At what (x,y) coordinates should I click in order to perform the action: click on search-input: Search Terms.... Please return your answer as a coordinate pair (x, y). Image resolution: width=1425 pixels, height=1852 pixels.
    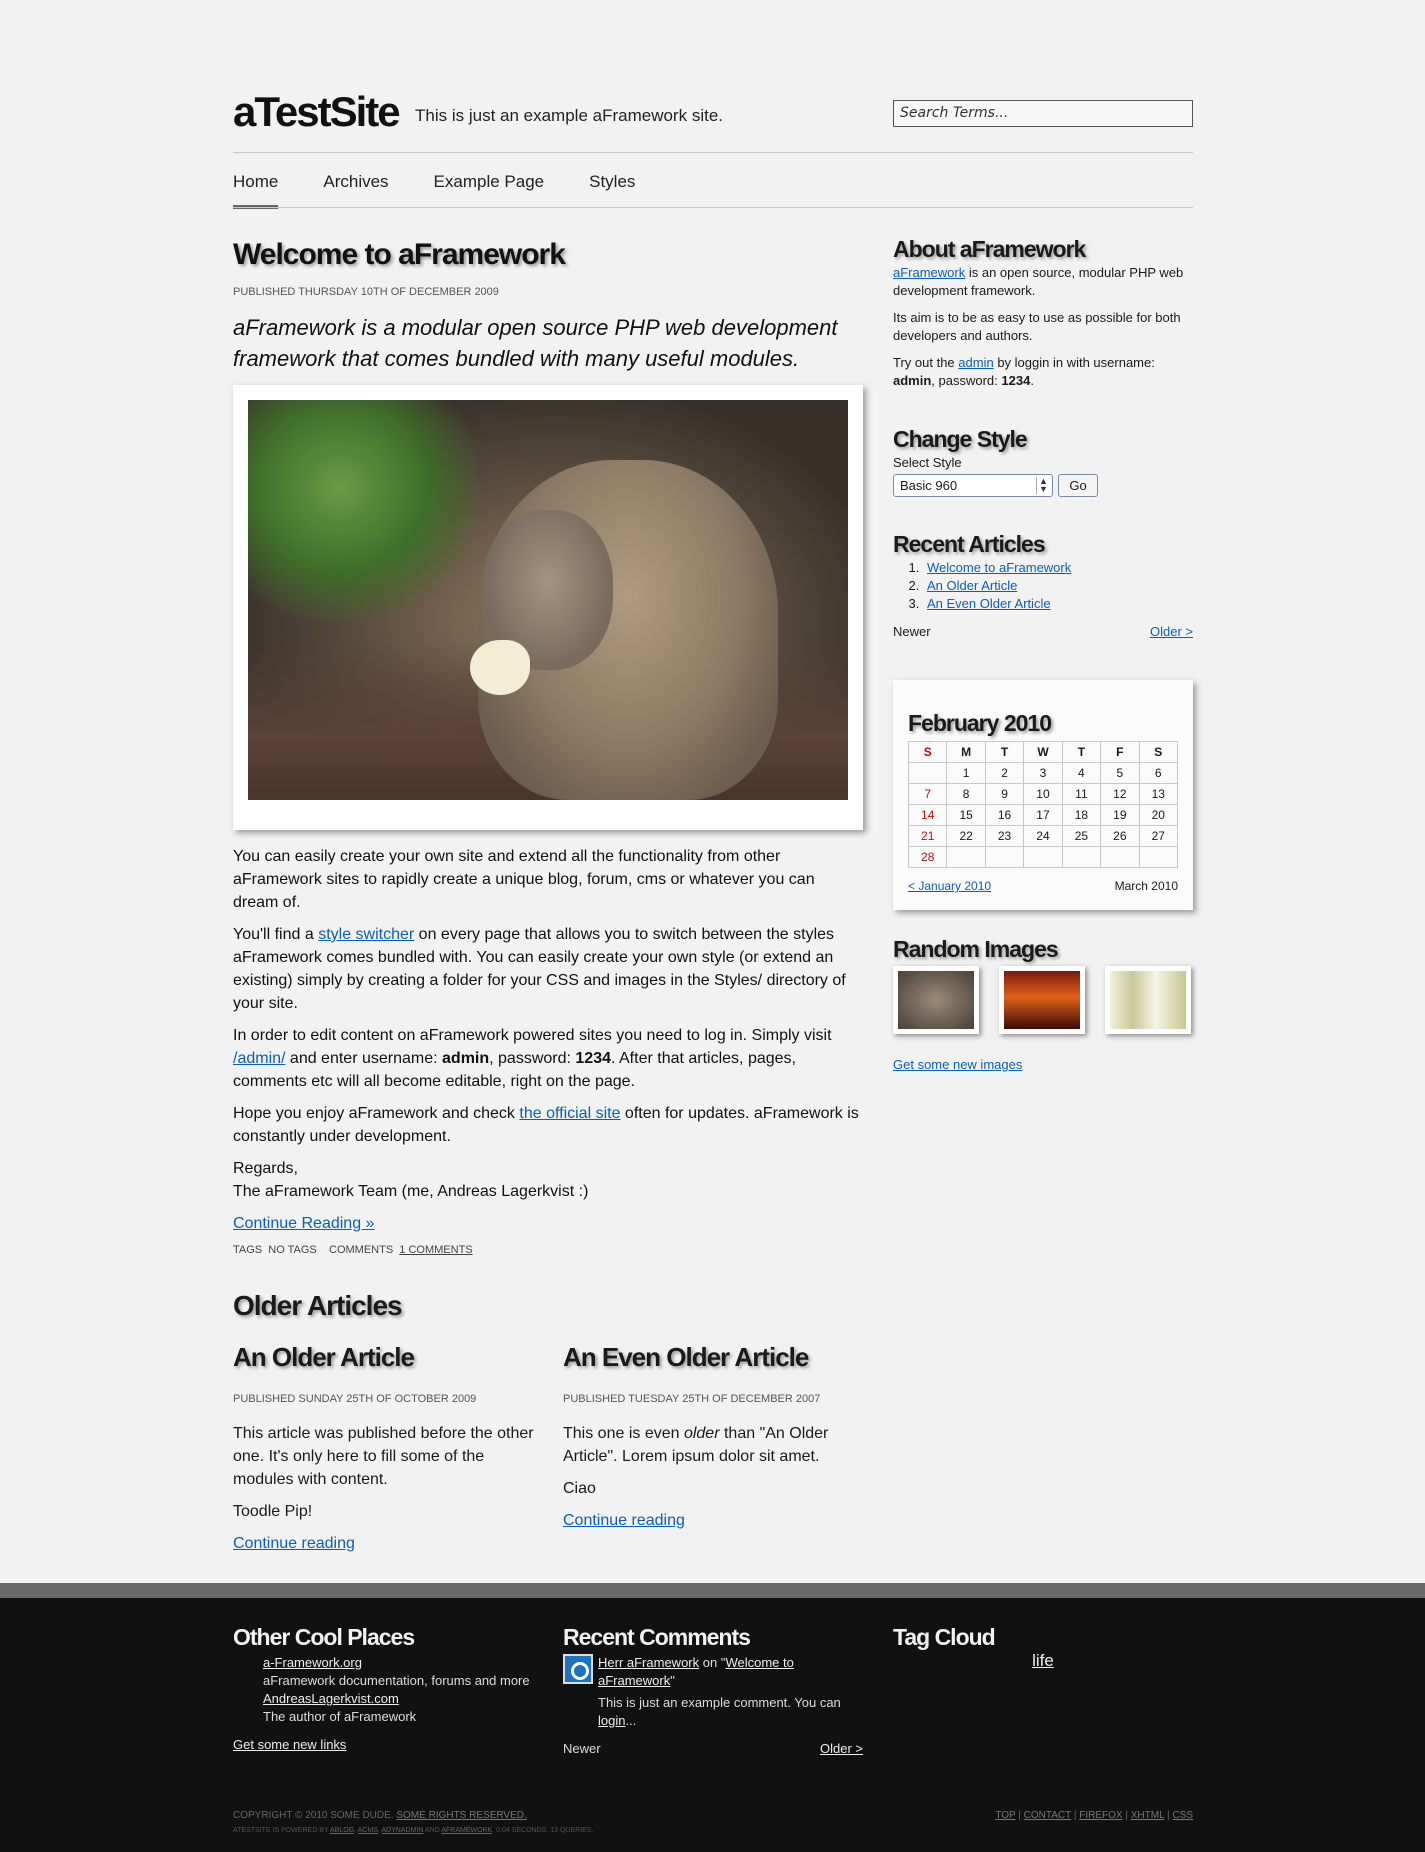
    Looking at the image, I should click on (1043, 113).